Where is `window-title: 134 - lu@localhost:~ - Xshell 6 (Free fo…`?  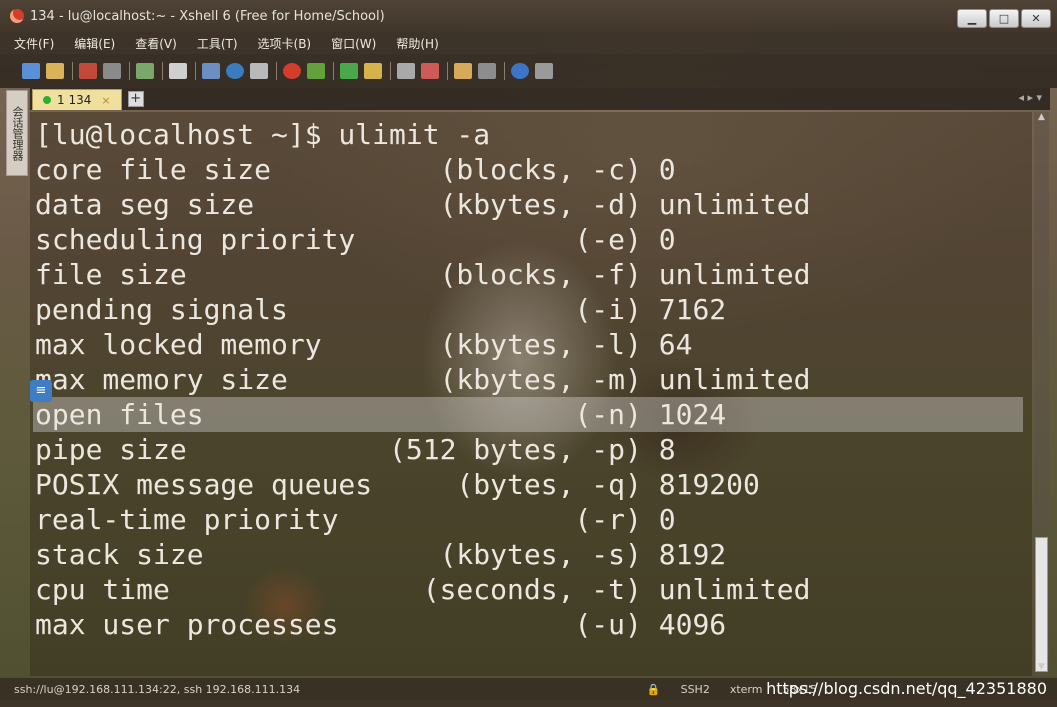 window-title: 134 - lu@localhost:~ - Xshell 6 (Free fo… is located at coordinates (207, 16).